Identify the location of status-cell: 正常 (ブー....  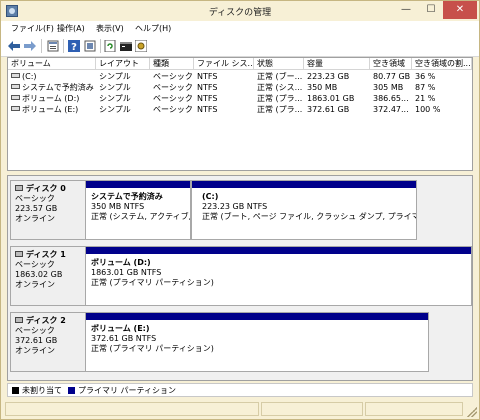
(280, 76).